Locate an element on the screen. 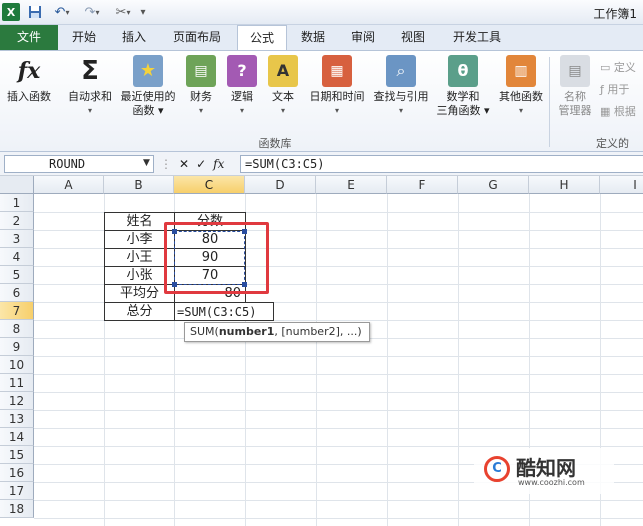  date-time-button: ▦ 日期和时间 ▾ is located at coordinates (337, 86).